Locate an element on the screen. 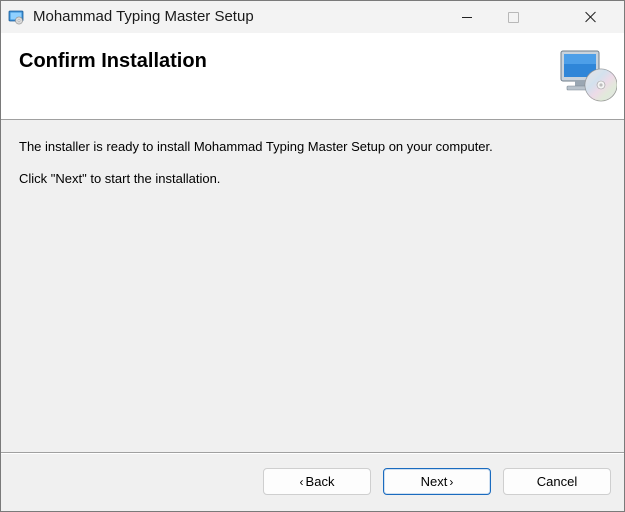 The width and height of the screenshot is (625, 512). cancel-button: Cancel is located at coordinates (557, 481).